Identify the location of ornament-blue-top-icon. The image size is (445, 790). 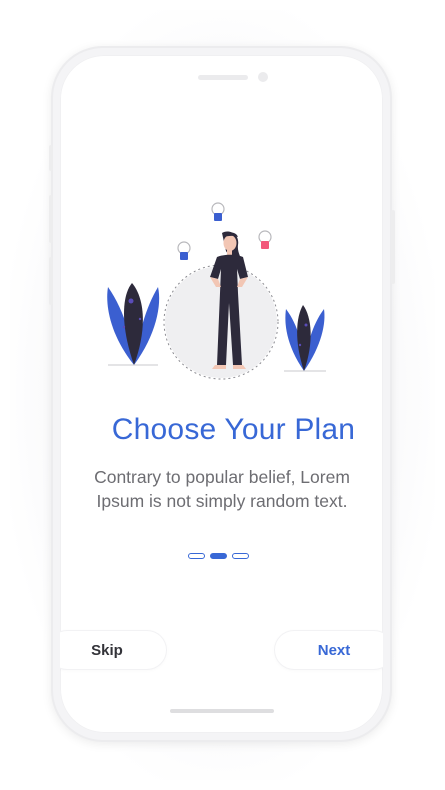
(218, 211).